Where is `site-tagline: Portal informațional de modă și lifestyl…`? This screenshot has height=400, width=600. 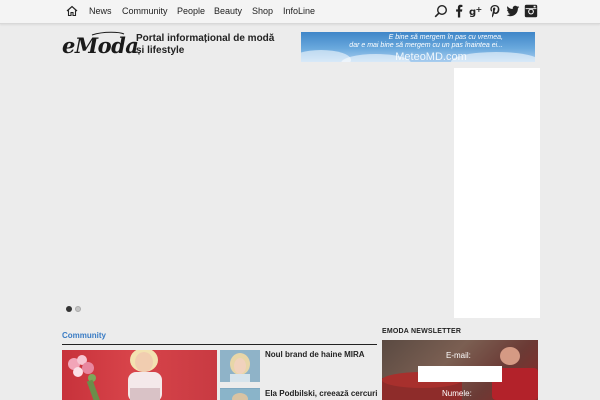 site-tagline: Portal informațional de modă și lifestyl… is located at coordinates (211, 45).